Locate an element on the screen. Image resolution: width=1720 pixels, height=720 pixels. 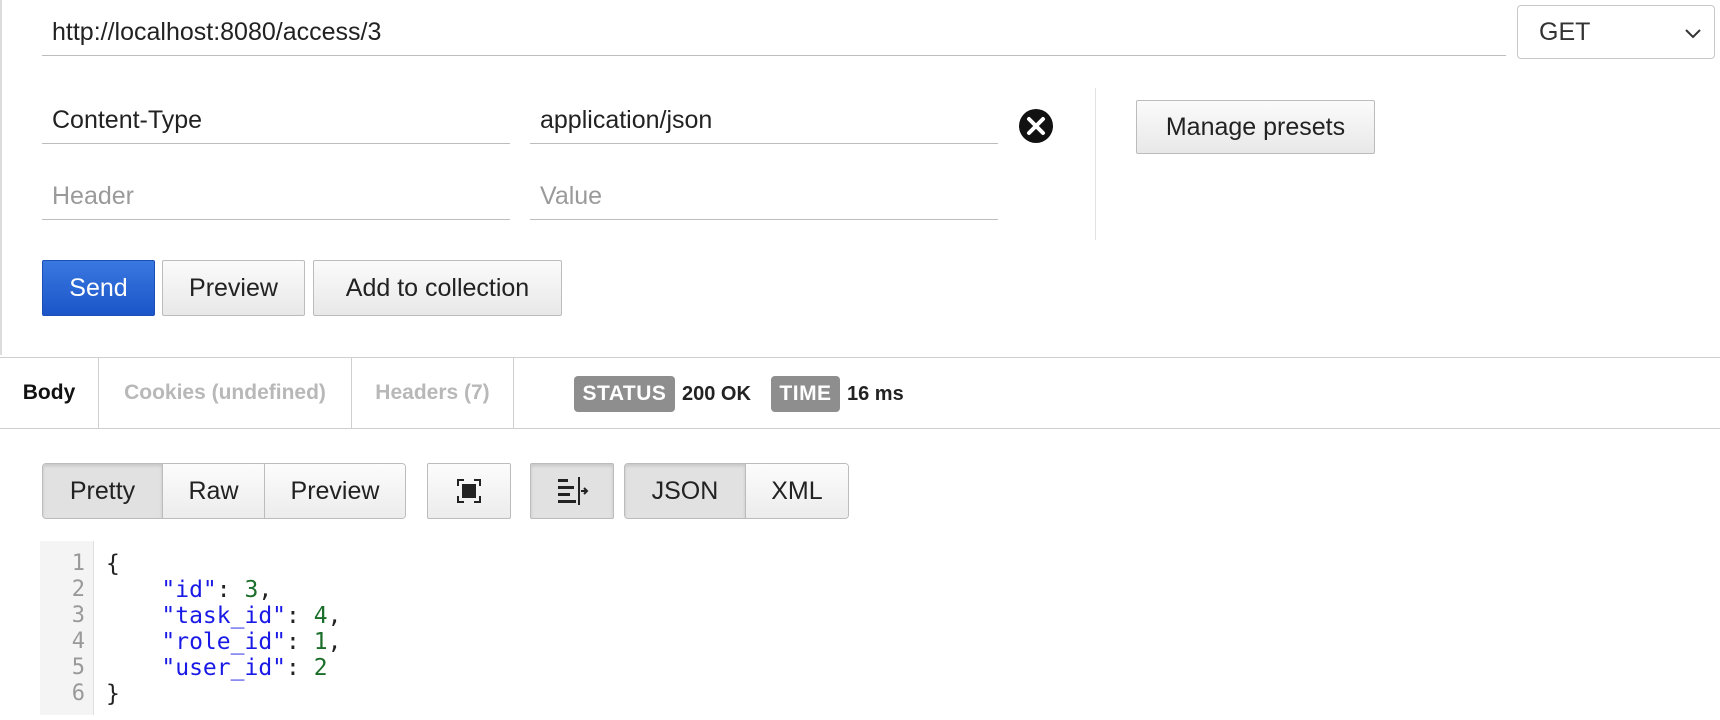
tab-divider is located at coordinates (513, 393).